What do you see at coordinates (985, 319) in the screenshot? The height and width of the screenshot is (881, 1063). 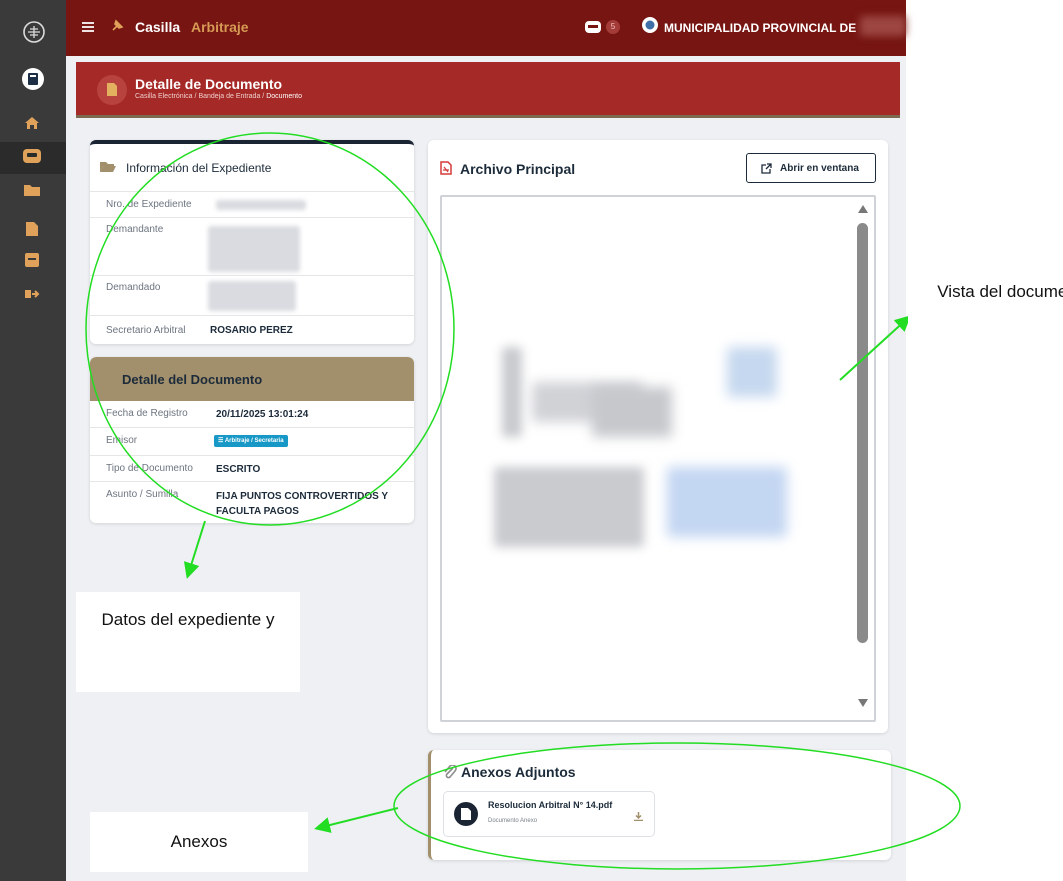 I see `annotation-vista: Vista del documento` at bounding box center [985, 319].